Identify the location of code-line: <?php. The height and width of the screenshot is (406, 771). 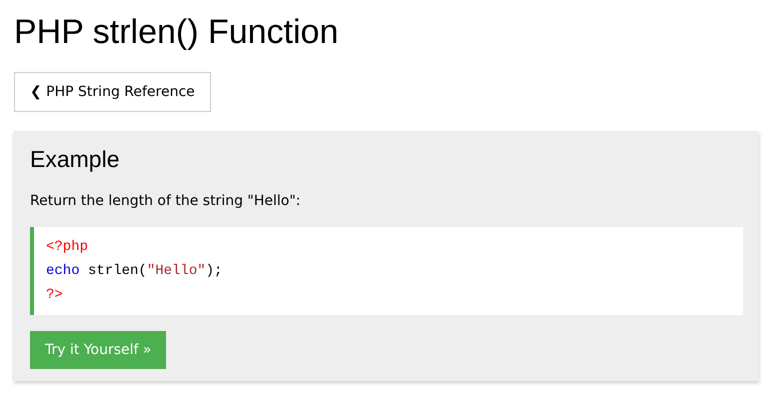
(67, 247).